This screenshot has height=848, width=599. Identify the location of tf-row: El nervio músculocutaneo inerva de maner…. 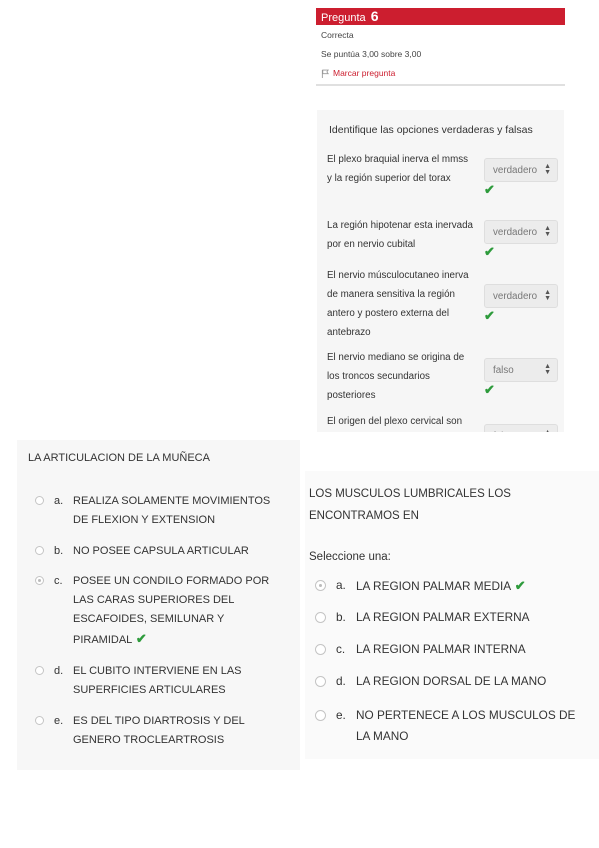
(445, 303).